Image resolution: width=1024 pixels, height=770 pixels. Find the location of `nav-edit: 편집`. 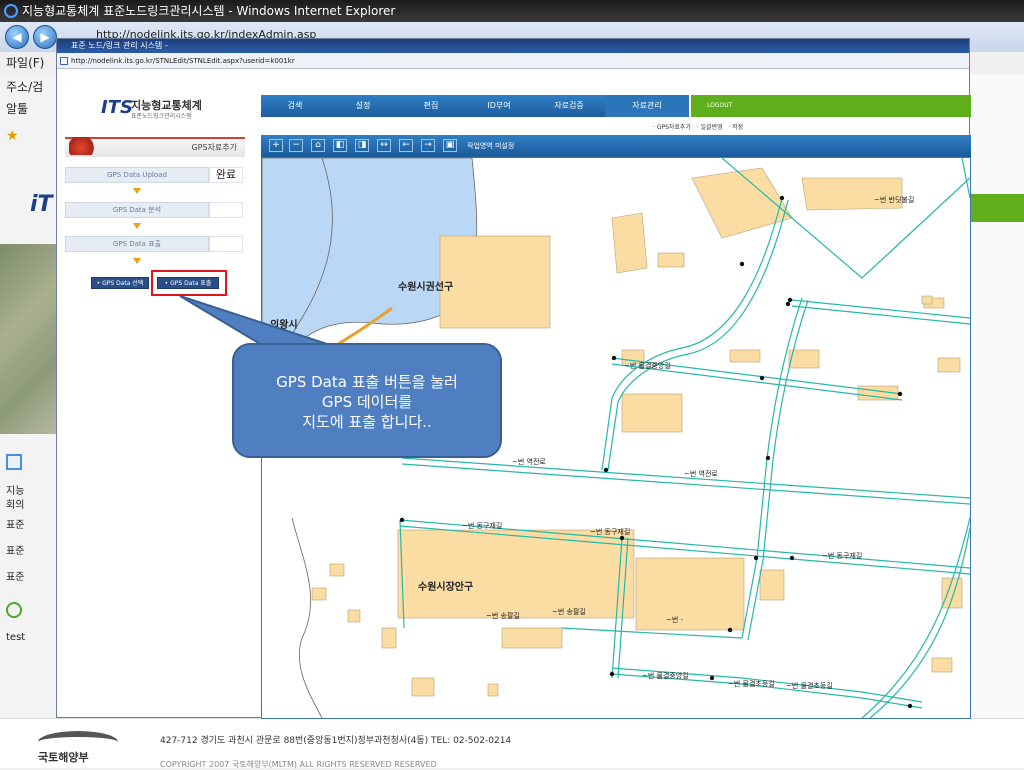

nav-edit: 편집 is located at coordinates (431, 106).